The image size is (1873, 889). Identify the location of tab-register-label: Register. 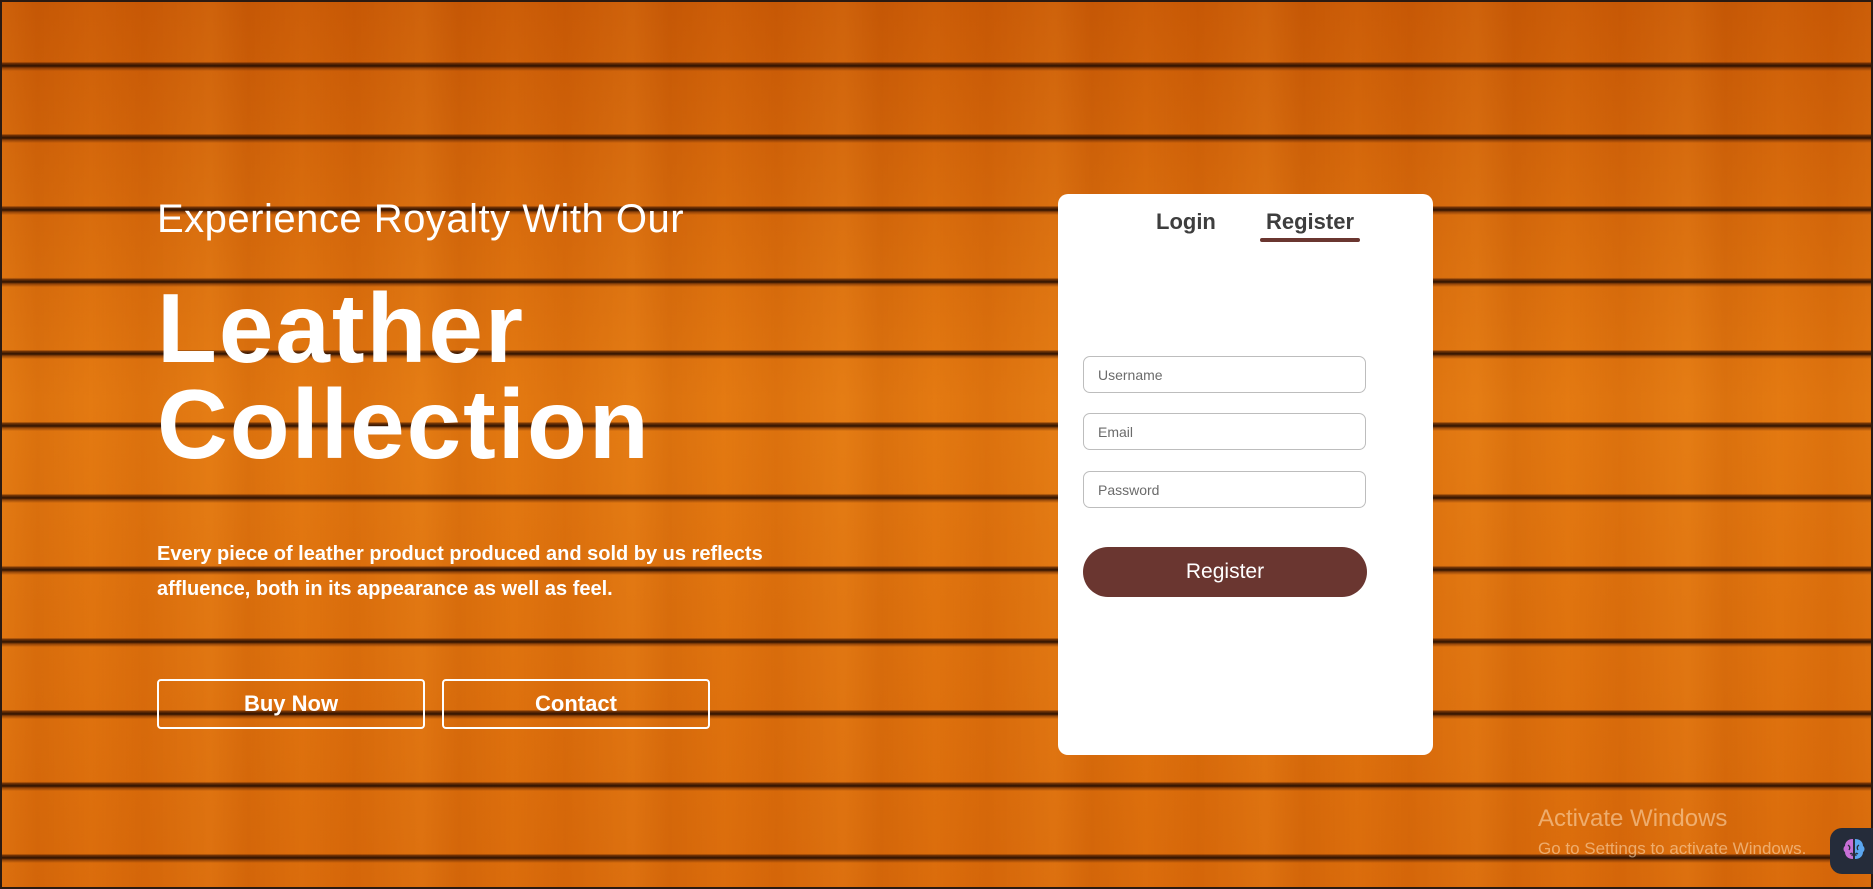
(1310, 221).